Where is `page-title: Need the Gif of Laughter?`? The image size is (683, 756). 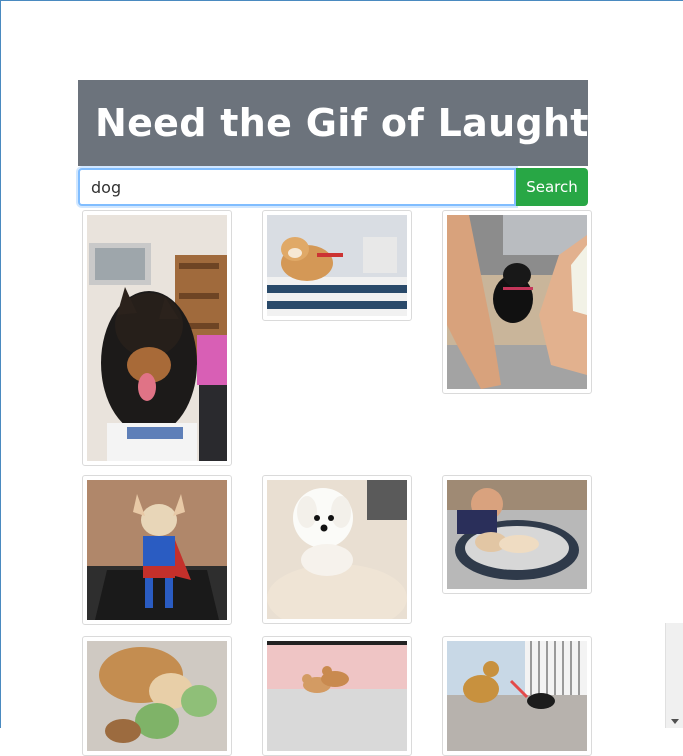 page-title: Need the Gif of Laughter? is located at coordinates (376, 123).